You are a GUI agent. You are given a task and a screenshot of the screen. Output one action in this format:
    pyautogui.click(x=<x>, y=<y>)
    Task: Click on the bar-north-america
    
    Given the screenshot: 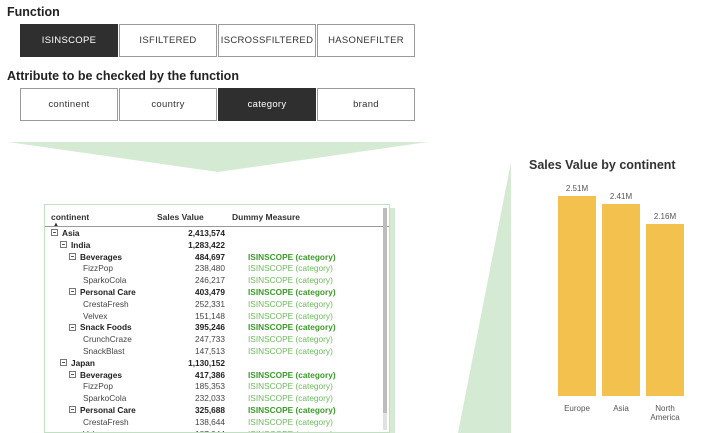 What is the action you would take?
    pyautogui.click(x=665, y=309)
    